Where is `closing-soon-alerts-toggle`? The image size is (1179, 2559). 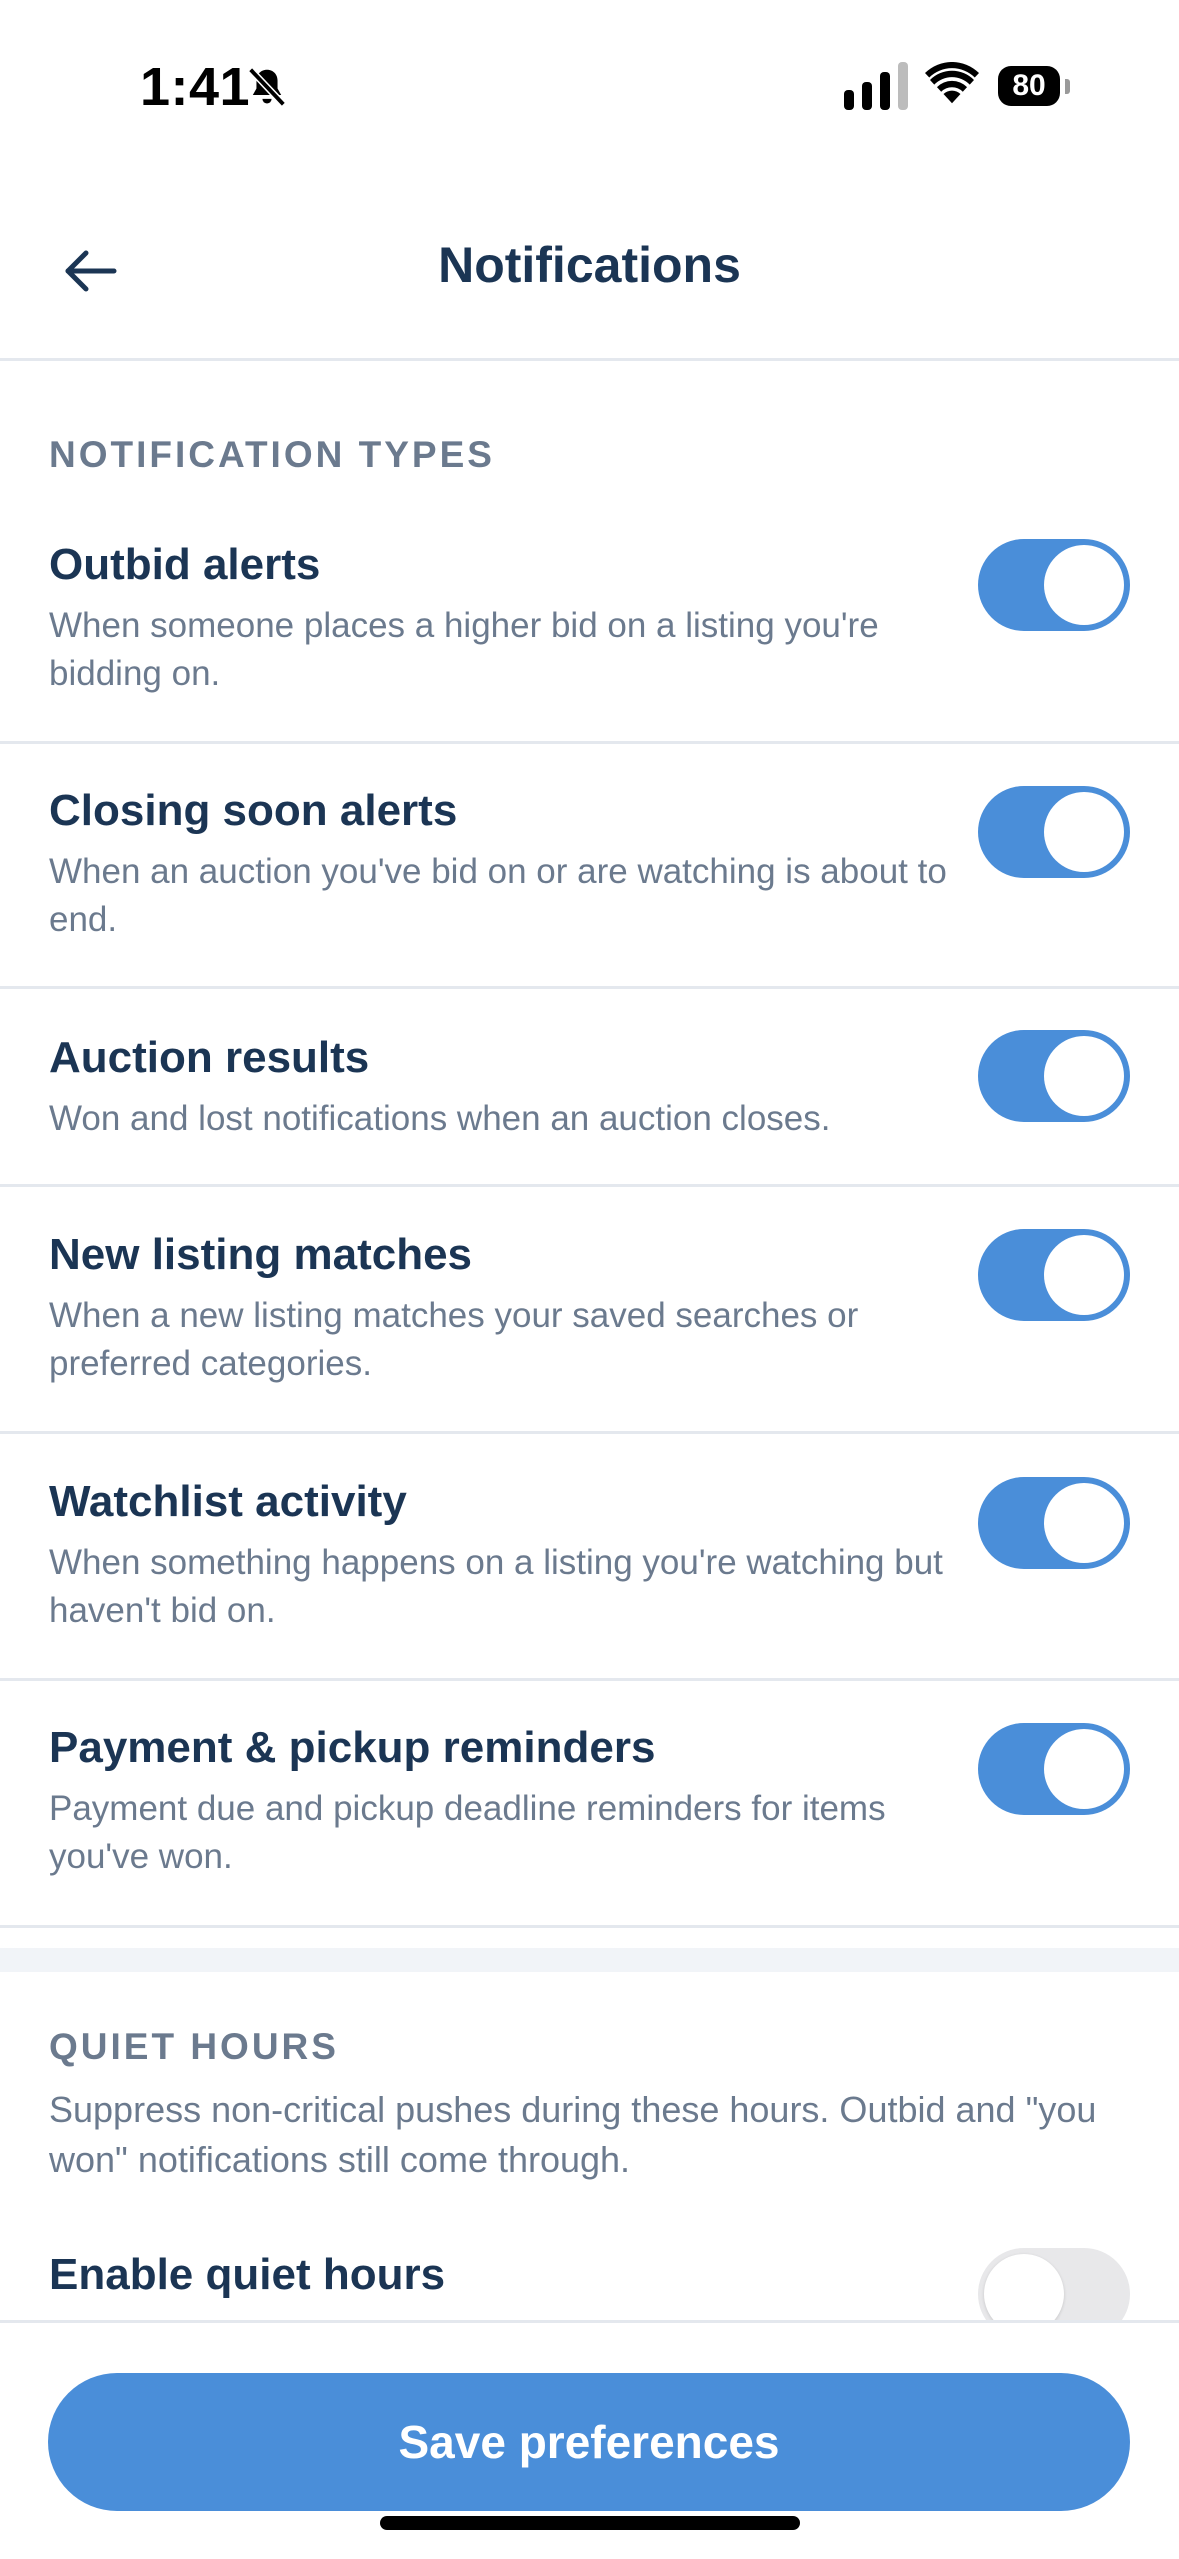 closing-soon-alerts-toggle is located at coordinates (1054, 832).